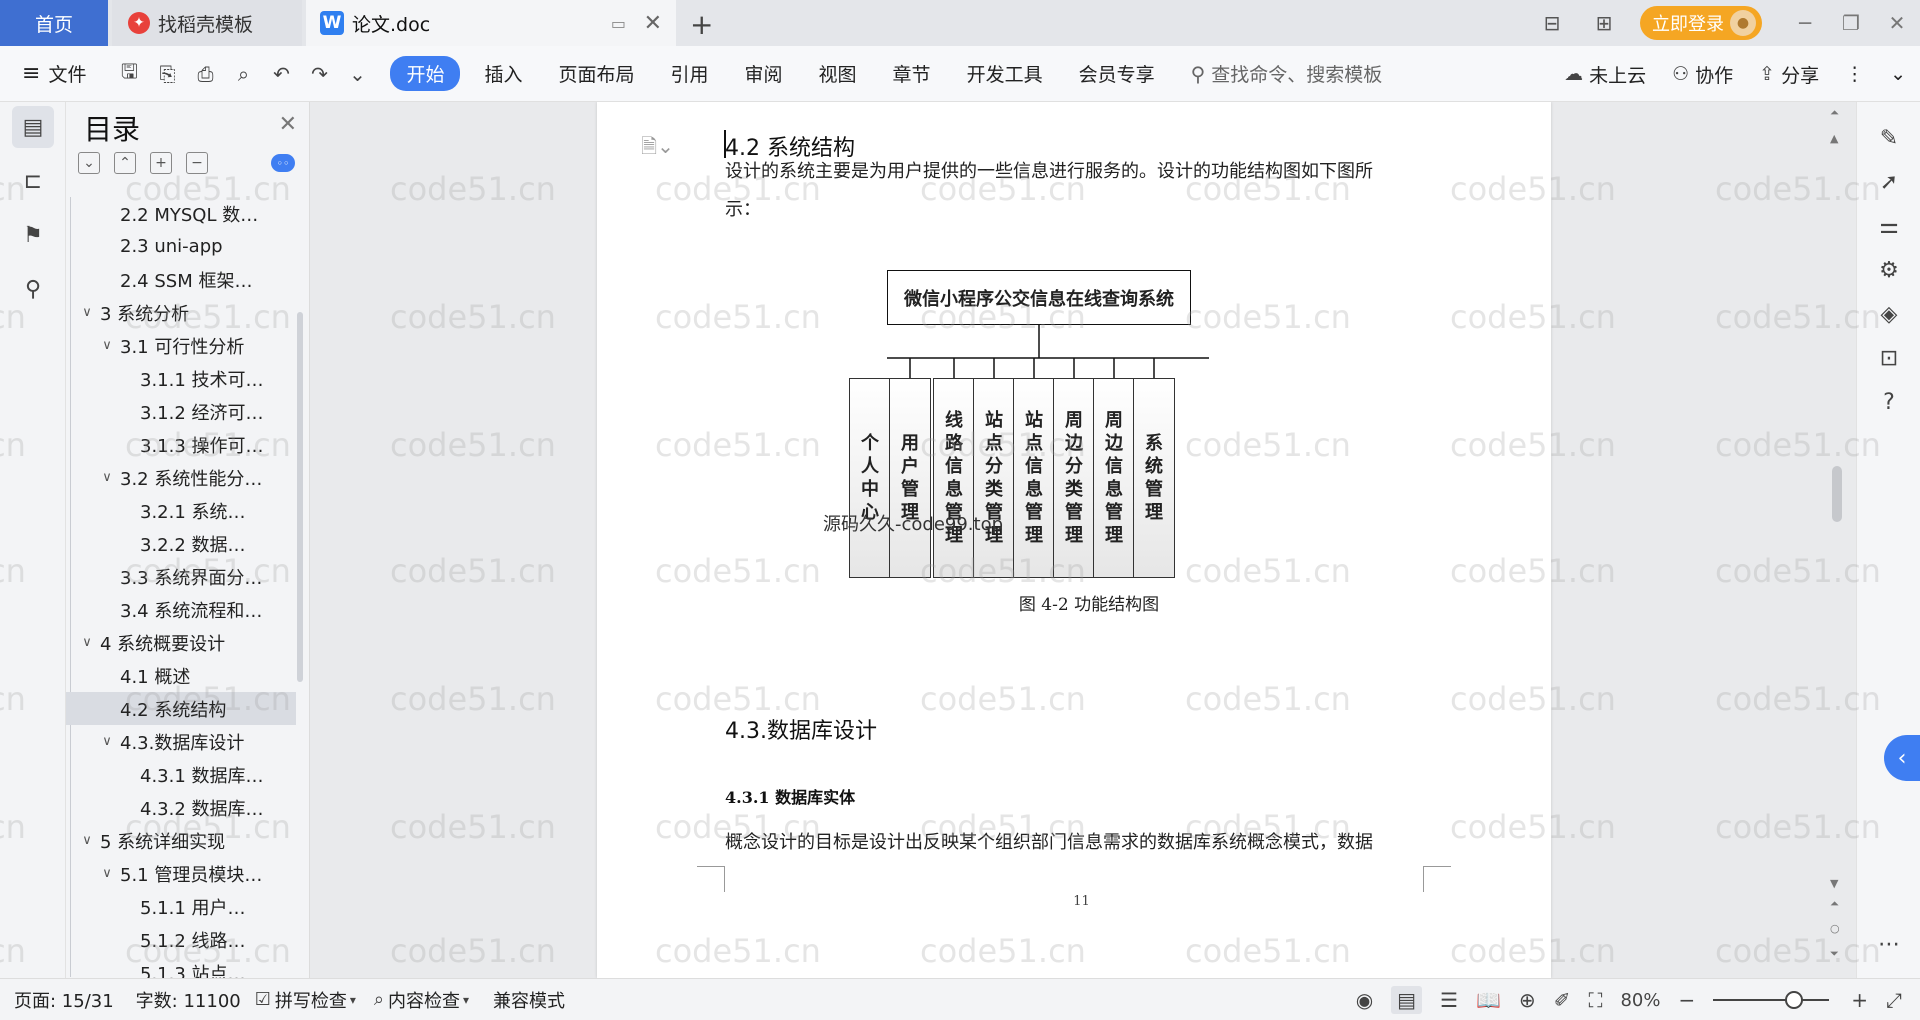 The width and height of the screenshot is (1920, 1020). What do you see at coordinates (764, 73) in the screenshot?
I see `ribbon-tab-review: 审阅` at bounding box center [764, 73].